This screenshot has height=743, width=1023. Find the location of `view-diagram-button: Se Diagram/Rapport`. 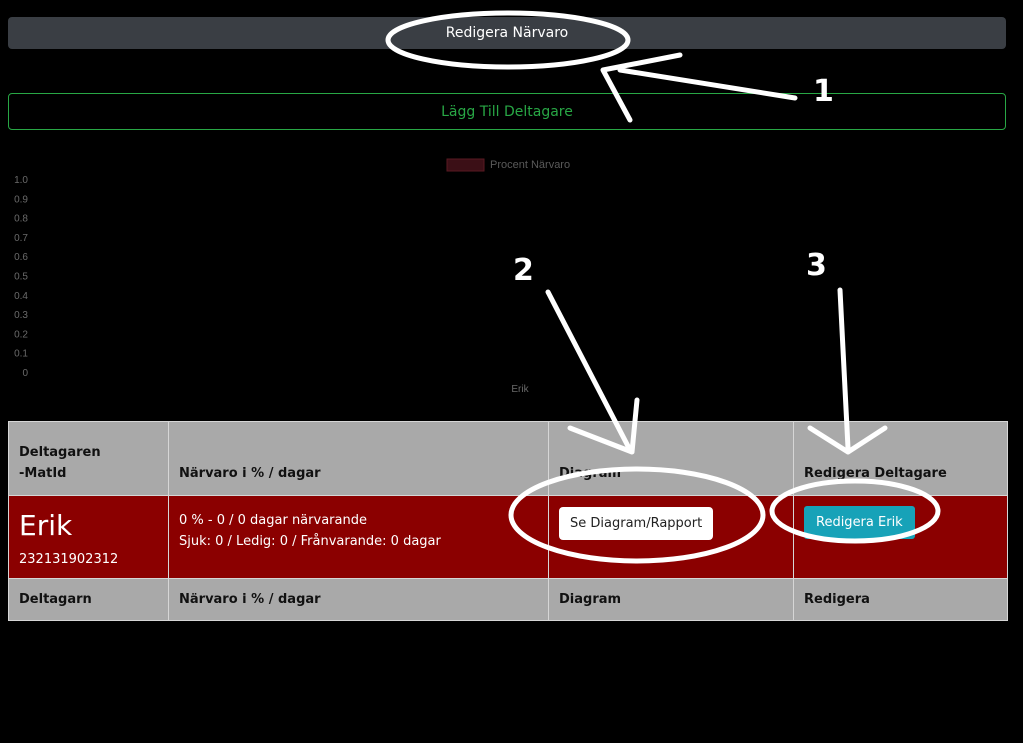

view-diagram-button: Se Diagram/Rapport is located at coordinates (636, 523).